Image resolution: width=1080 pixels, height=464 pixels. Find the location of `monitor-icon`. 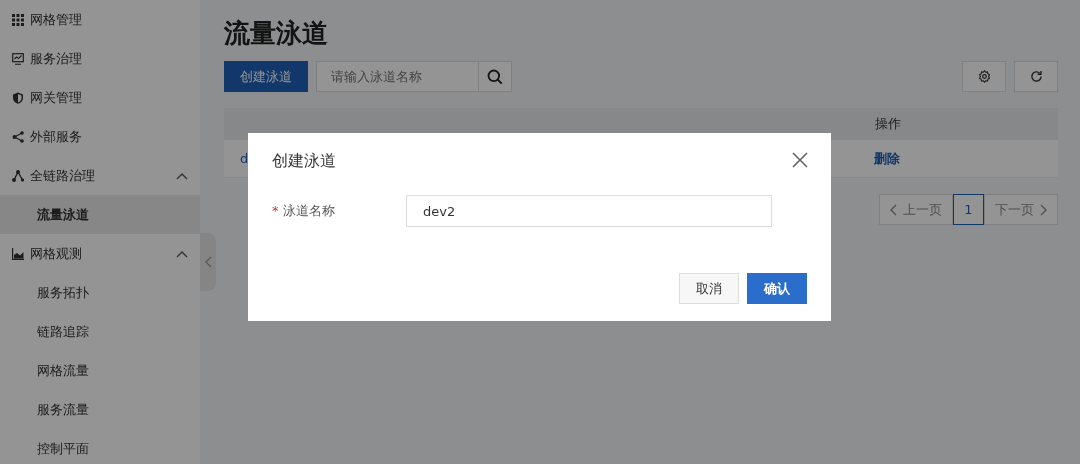

monitor-icon is located at coordinates (18, 58).